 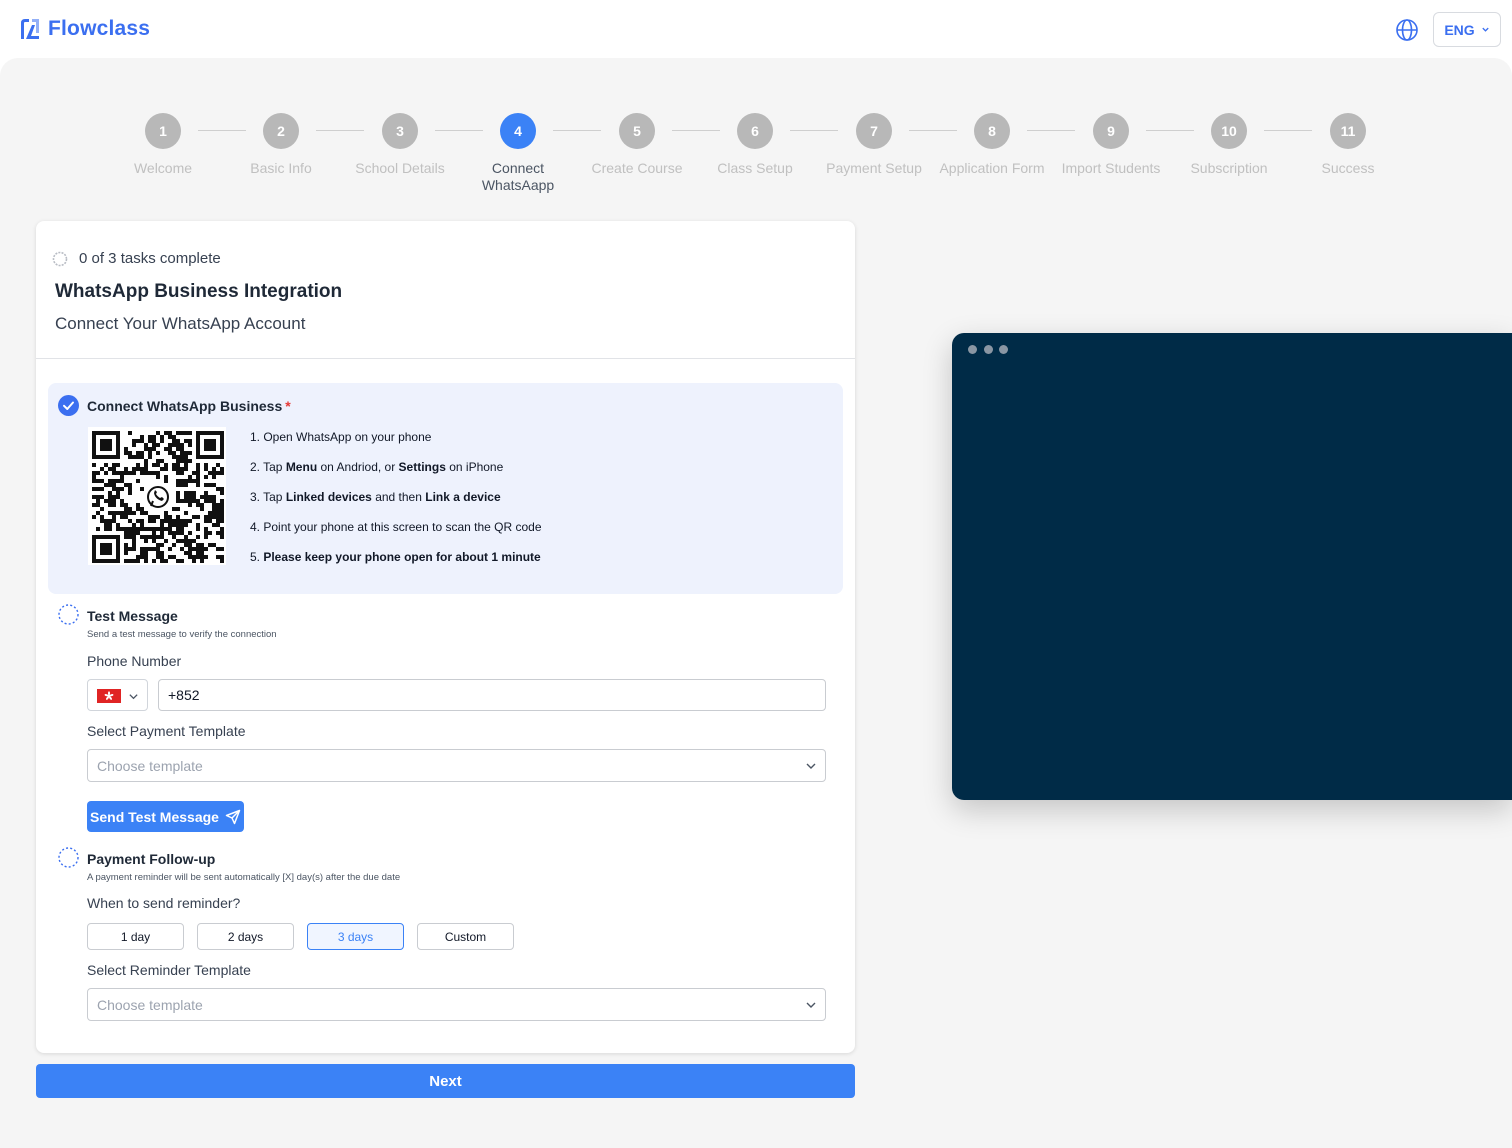 What do you see at coordinates (68, 405) in the screenshot?
I see `check-circle-icon` at bounding box center [68, 405].